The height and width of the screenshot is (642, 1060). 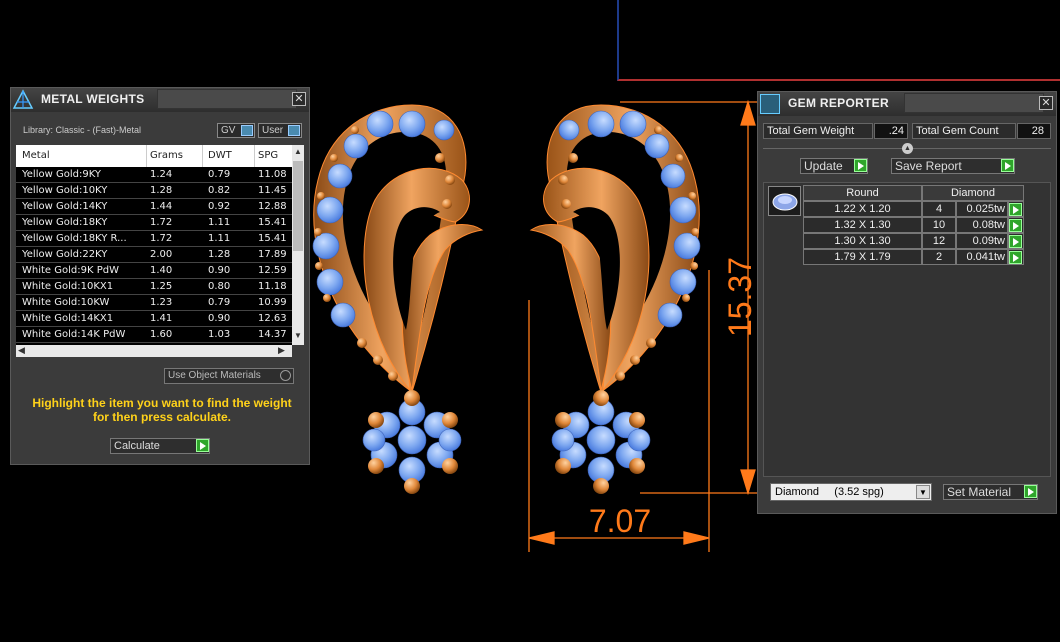 I want to click on dwt-cell: 0.79, so click(x=219, y=302).